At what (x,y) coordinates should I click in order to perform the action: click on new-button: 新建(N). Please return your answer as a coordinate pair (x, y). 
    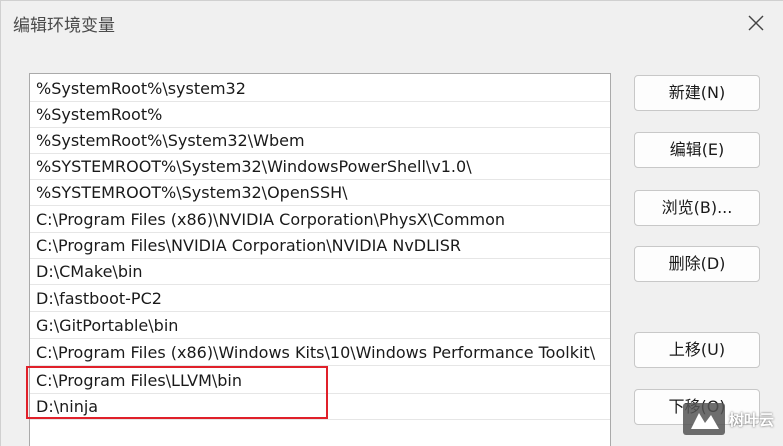
    Looking at the image, I should click on (697, 93).